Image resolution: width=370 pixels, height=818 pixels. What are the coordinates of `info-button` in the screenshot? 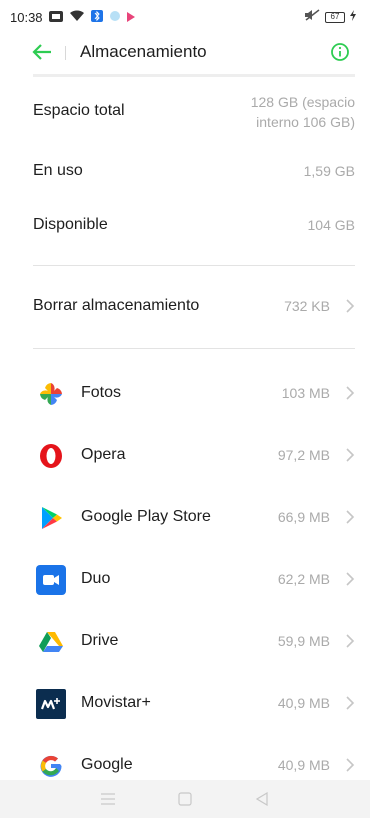 It's located at (340, 52).